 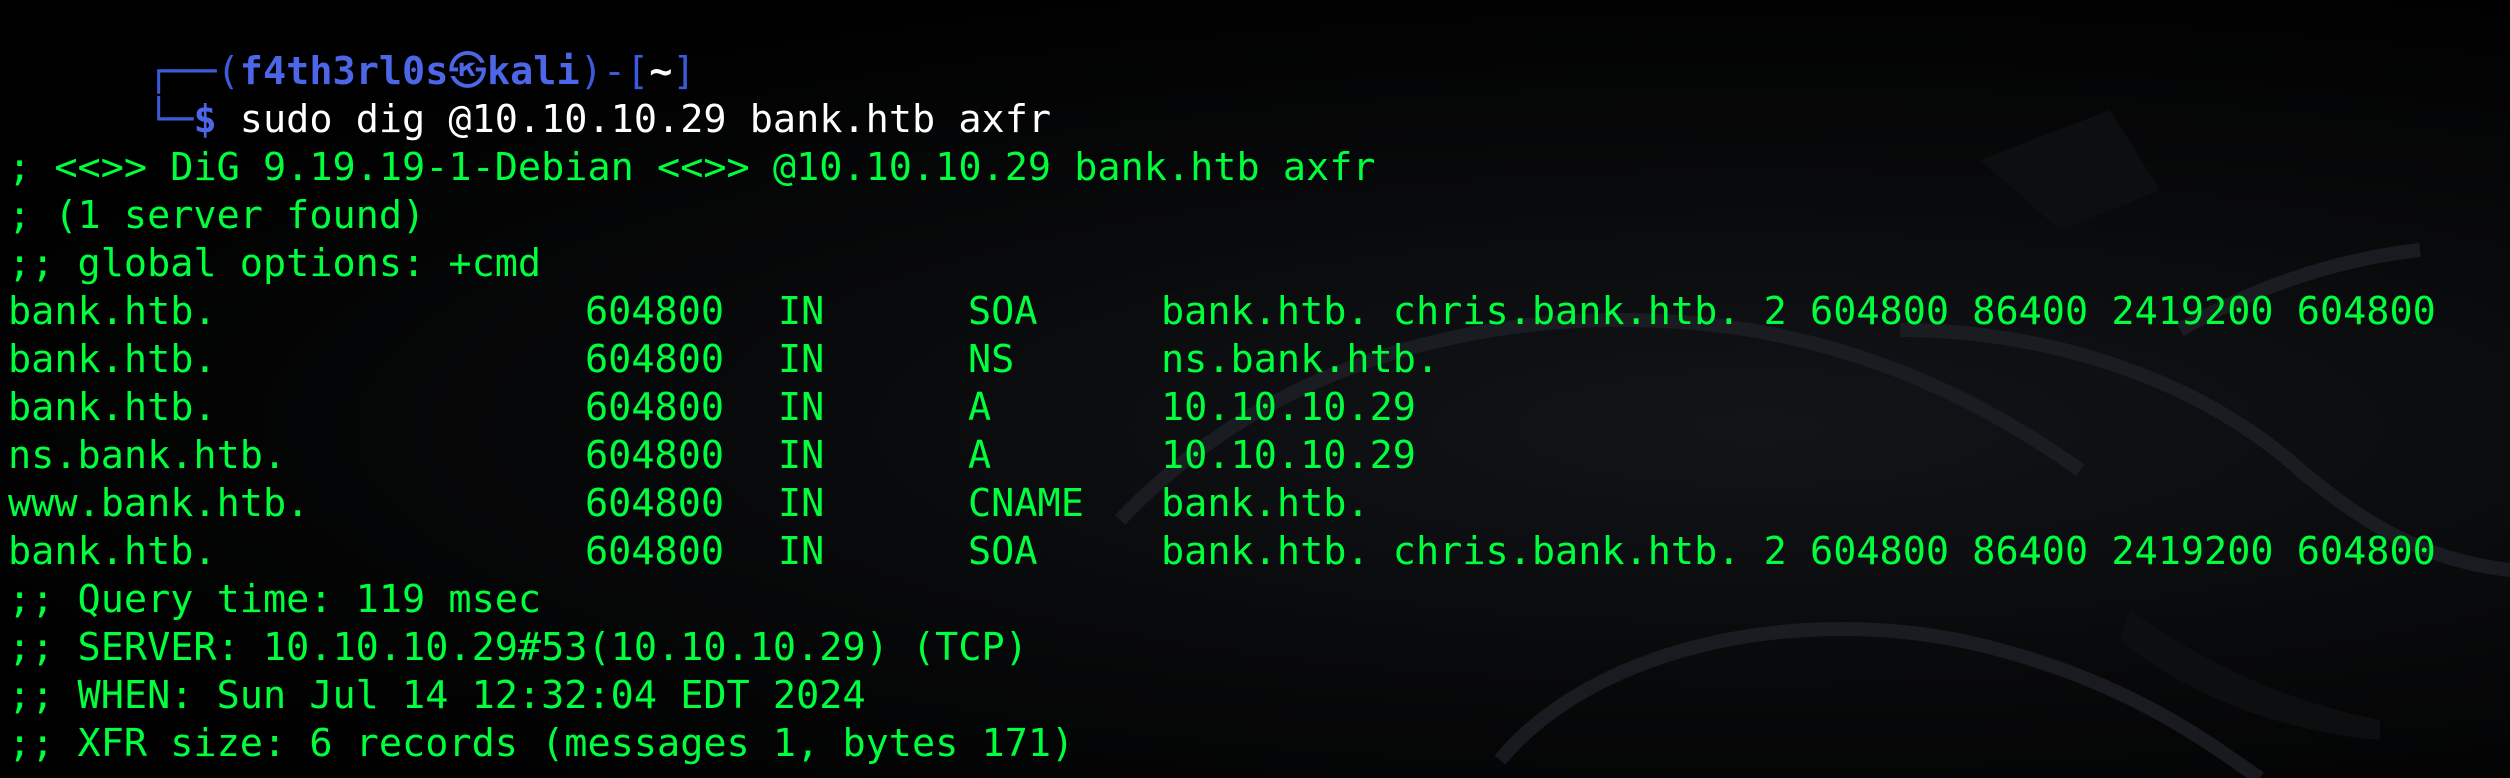 What do you see at coordinates (147, 455) in the screenshot?
I see `record-name: ns.bank.htb.` at bounding box center [147, 455].